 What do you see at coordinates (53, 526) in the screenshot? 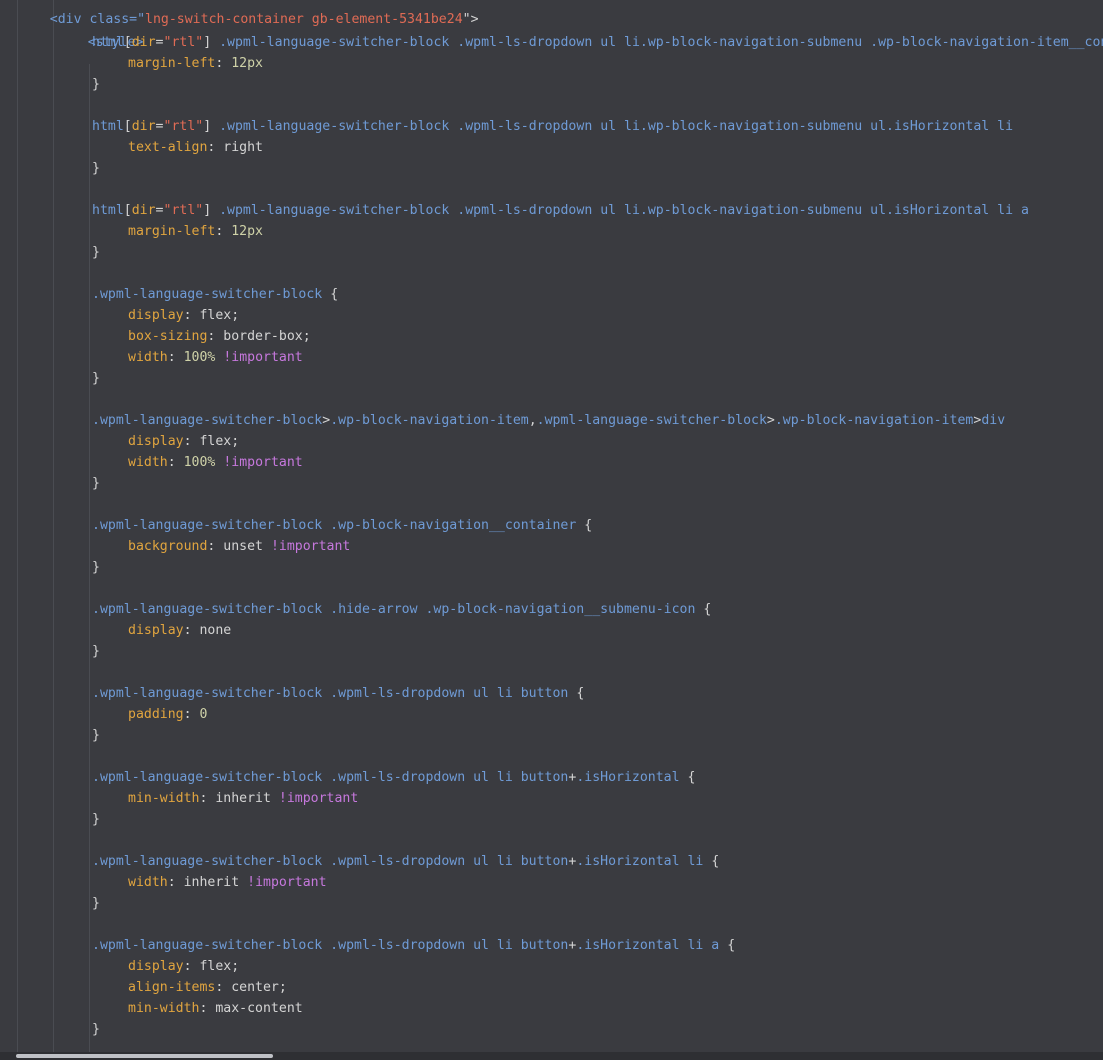
I see `indent-guide` at bounding box center [53, 526].